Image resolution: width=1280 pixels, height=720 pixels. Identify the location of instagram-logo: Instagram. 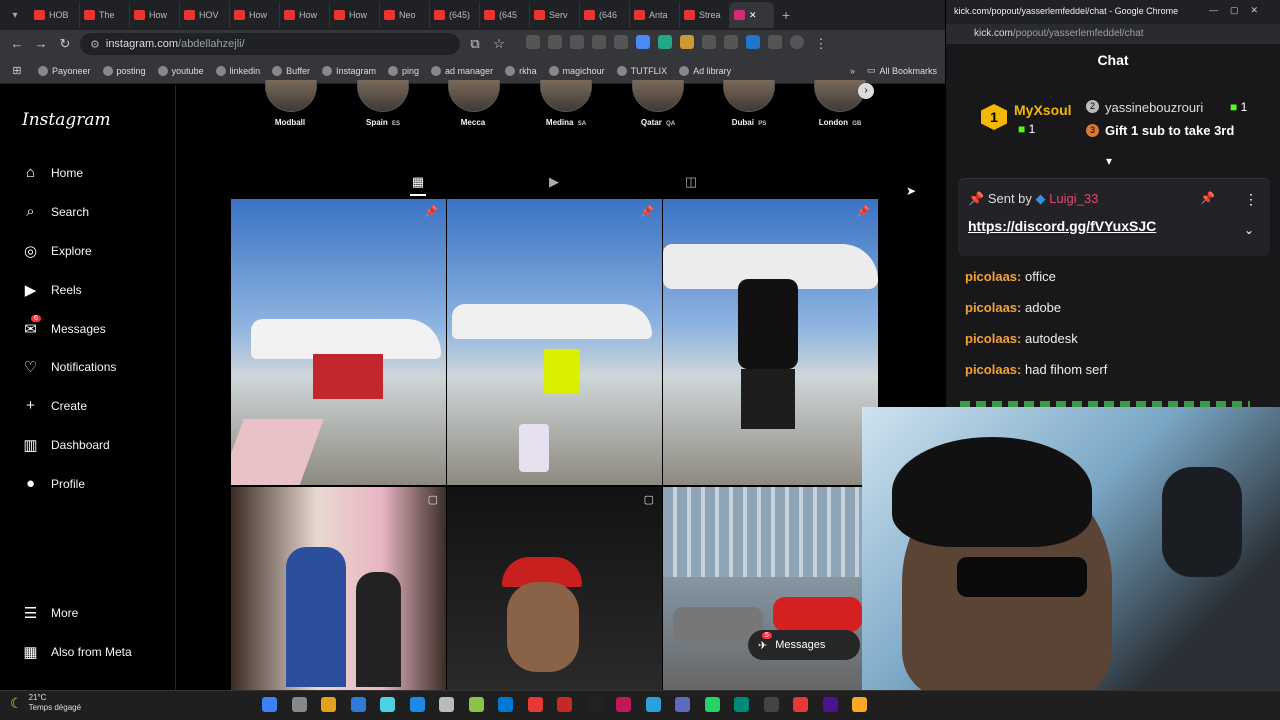
(66, 120).